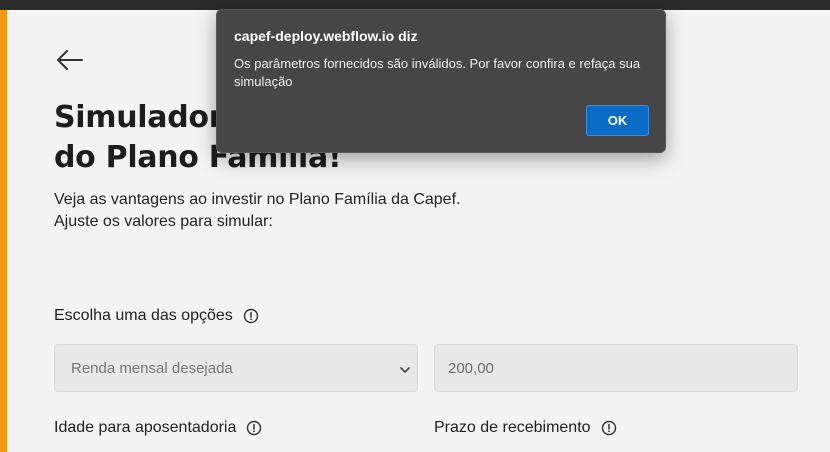  I want to click on ok-button: OK, so click(617, 120).